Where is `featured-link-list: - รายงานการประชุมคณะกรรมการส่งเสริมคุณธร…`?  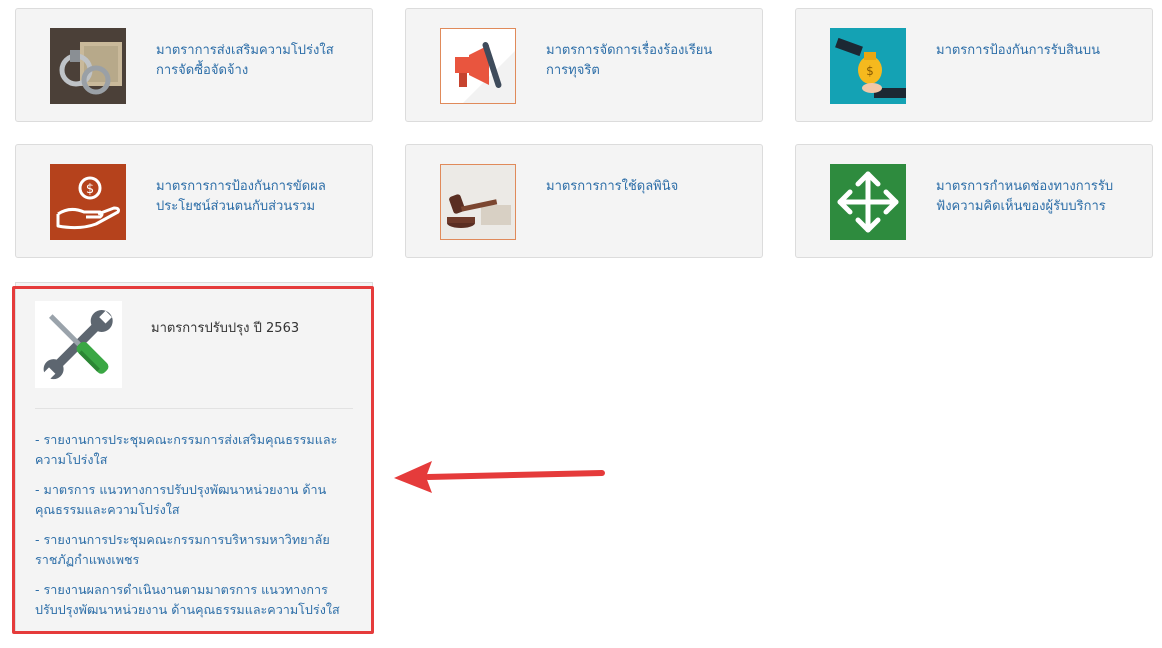 featured-link-list: - รายงานการประชุมคณะกรรมการส่งเสริมคุณธร… is located at coordinates (194, 530).